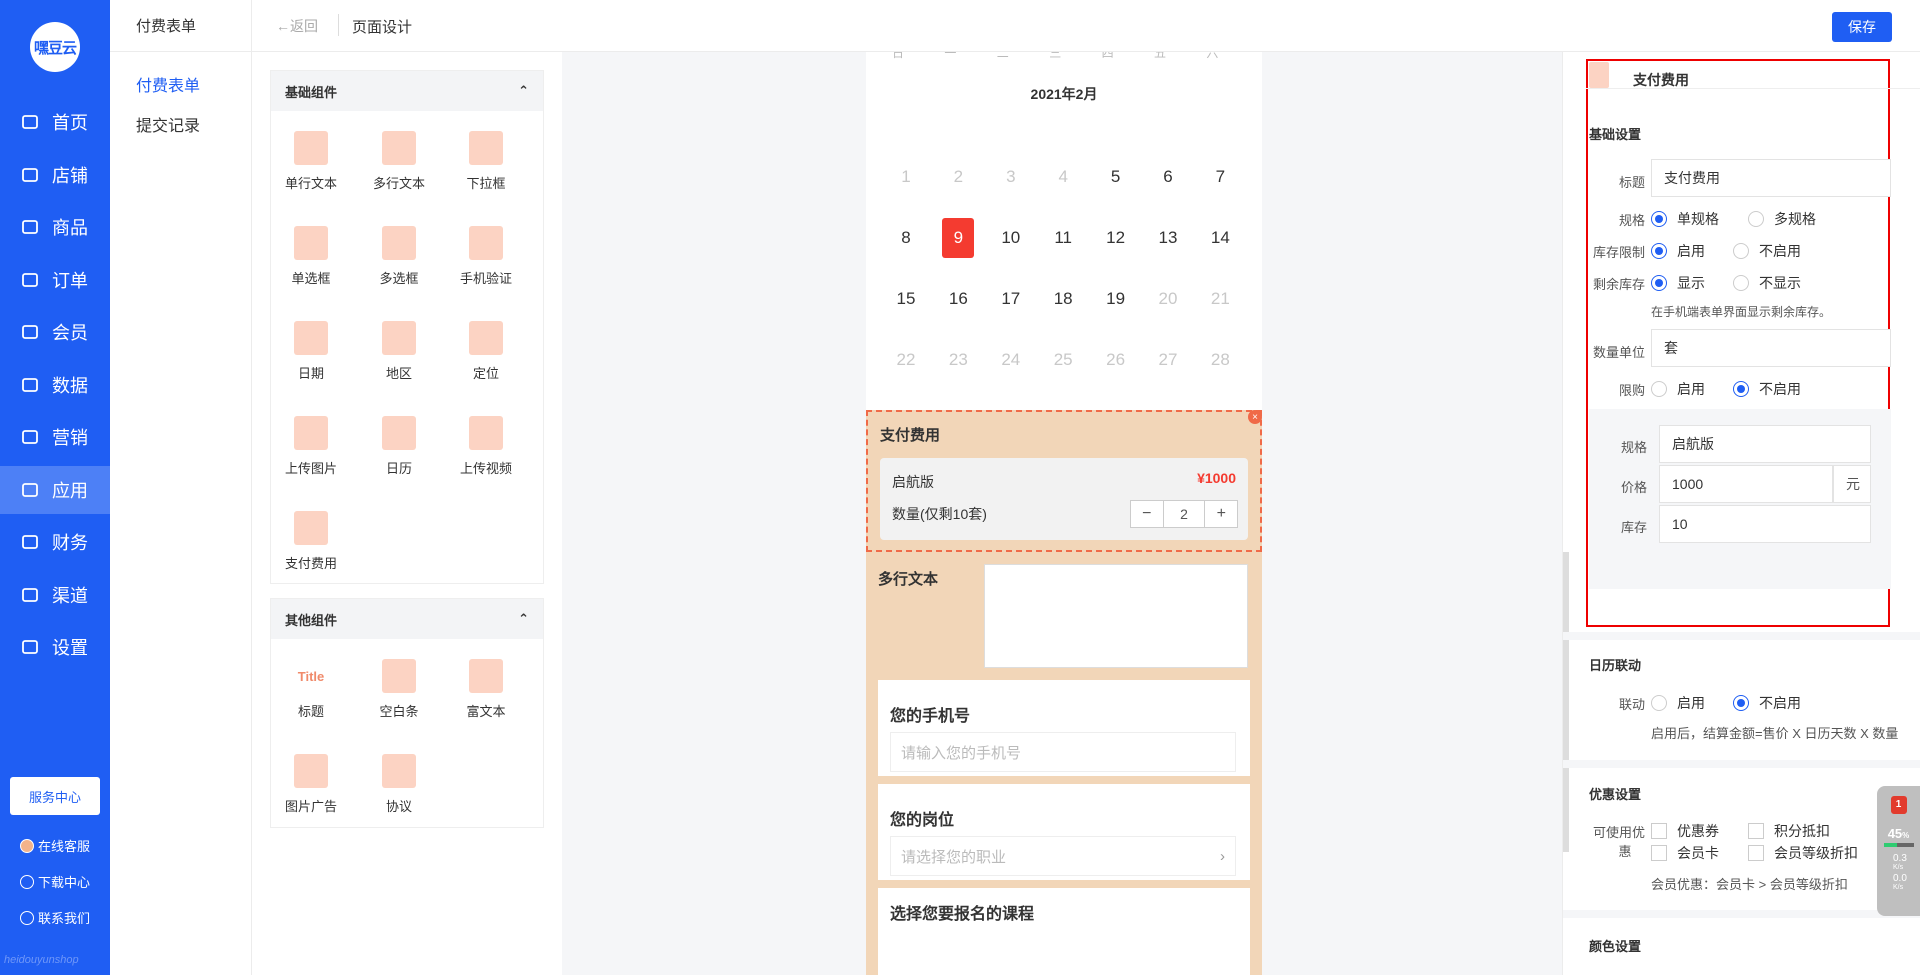 The image size is (1920, 975). What do you see at coordinates (958, 238) in the screenshot?
I see `calendar-day: 9` at bounding box center [958, 238].